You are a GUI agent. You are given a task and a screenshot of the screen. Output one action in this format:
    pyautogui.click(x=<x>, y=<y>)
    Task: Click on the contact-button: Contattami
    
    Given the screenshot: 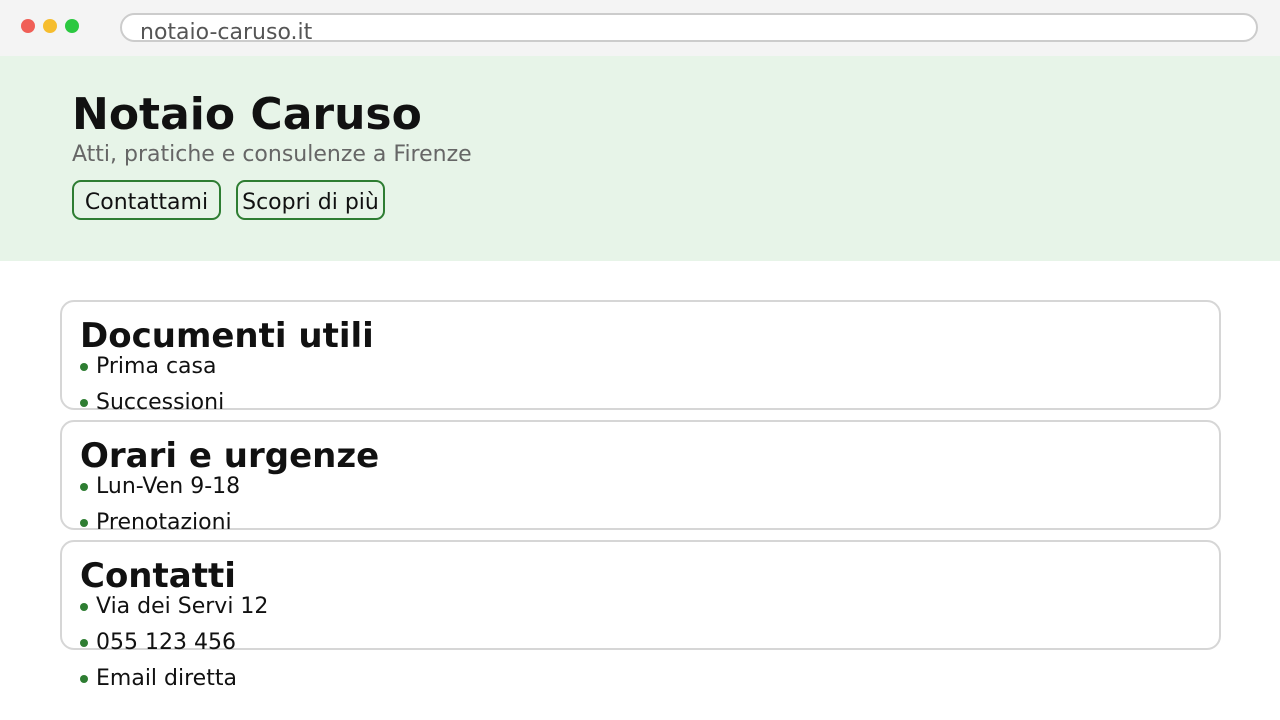 What is the action you would take?
    pyautogui.click(x=146, y=200)
    